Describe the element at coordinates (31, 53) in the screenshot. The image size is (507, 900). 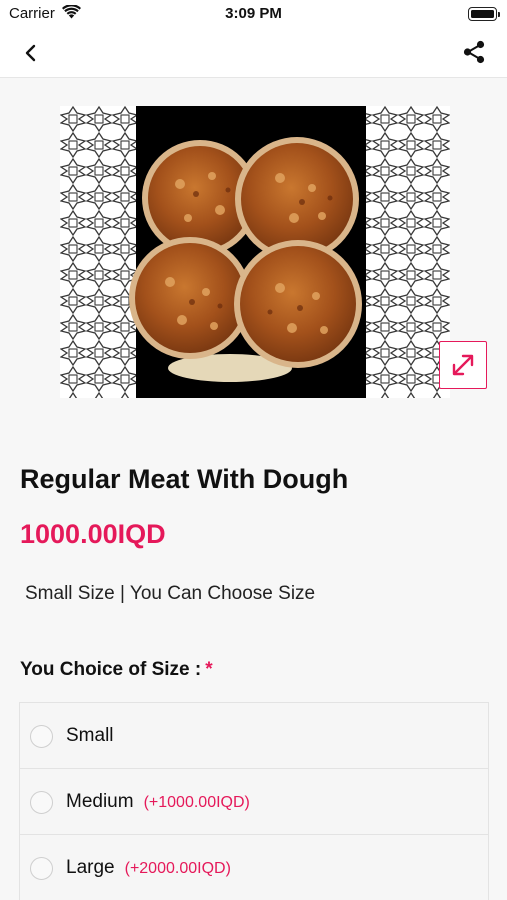
I see `back-button` at that location.